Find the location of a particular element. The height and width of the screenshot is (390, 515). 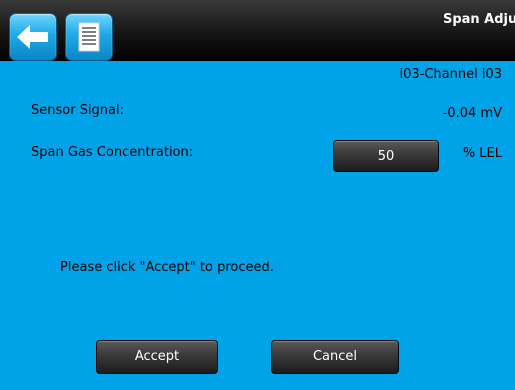

back-arrow-icon is located at coordinates (32, 37).